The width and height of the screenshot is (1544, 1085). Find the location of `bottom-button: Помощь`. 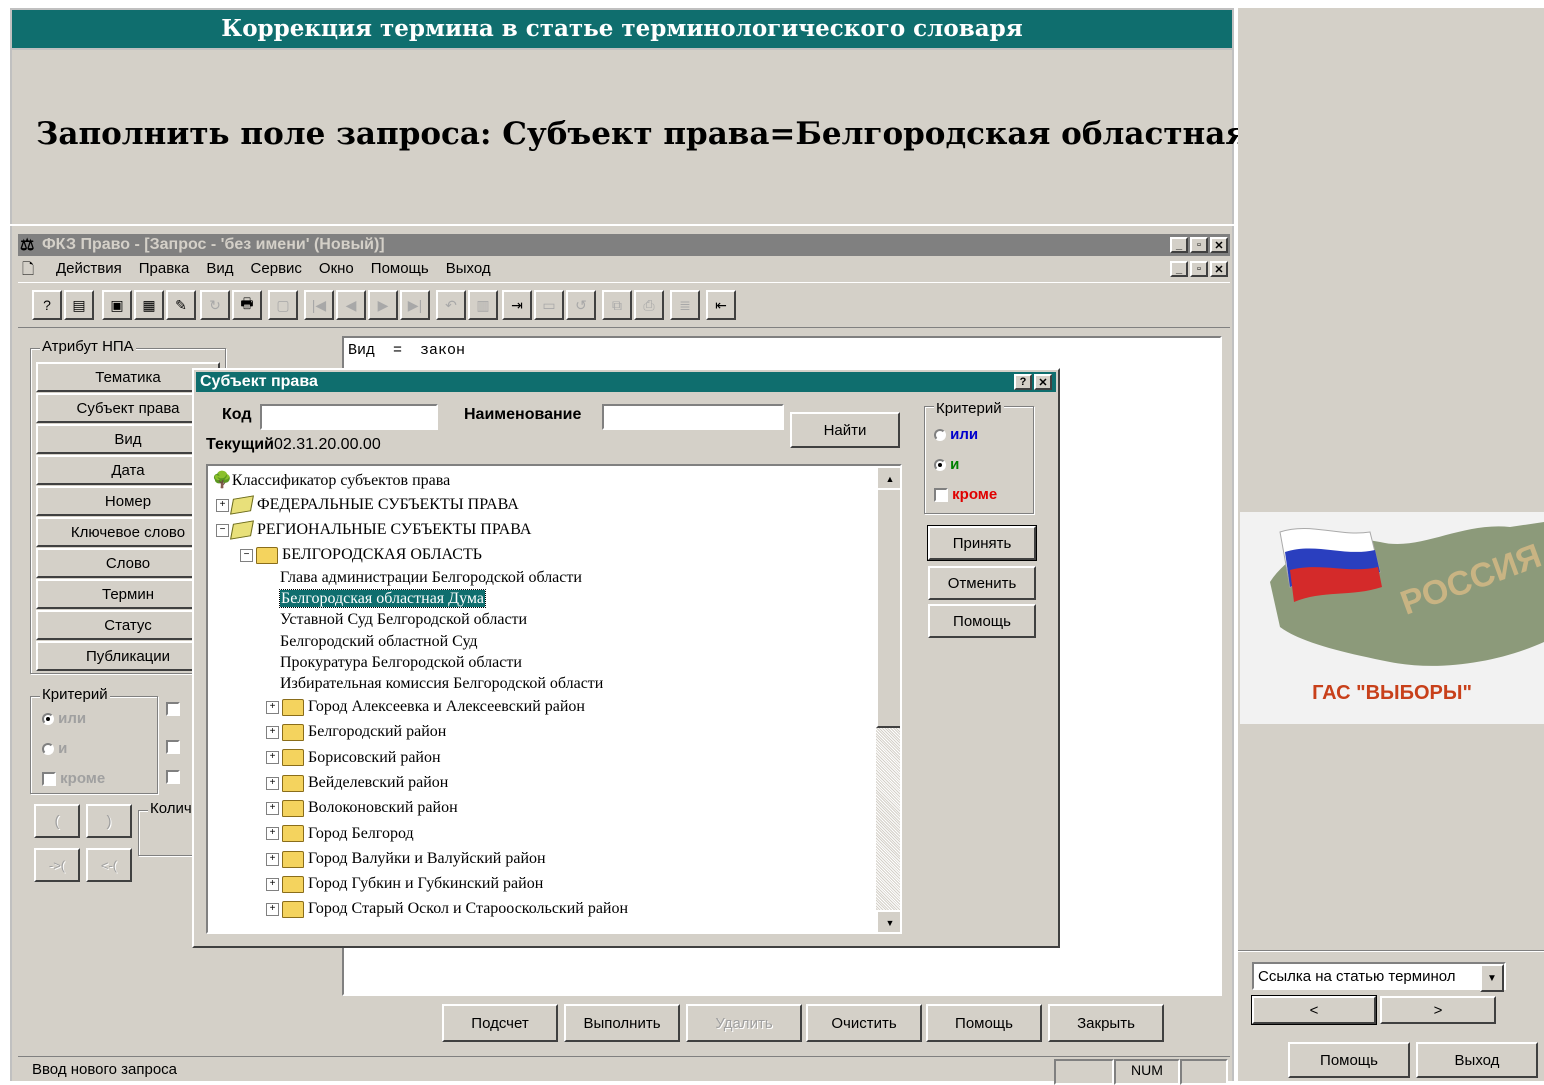

bottom-button: Помощь is located at coordinates (984, 1023).